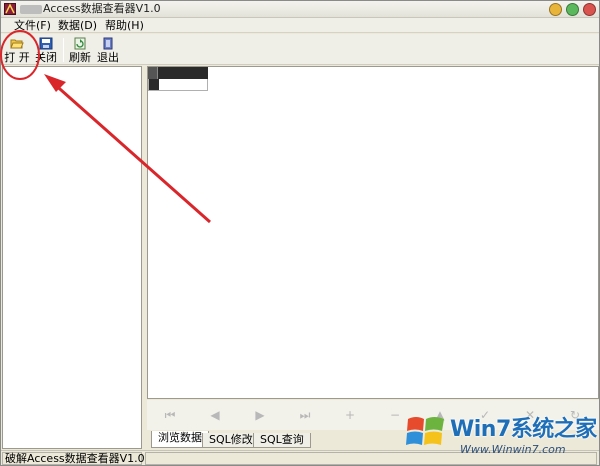 The image size is (600, 466). What do you see at coordinates (178, 85) in the screenshot?
I see `grid-row` at bounding box center [178, 85].